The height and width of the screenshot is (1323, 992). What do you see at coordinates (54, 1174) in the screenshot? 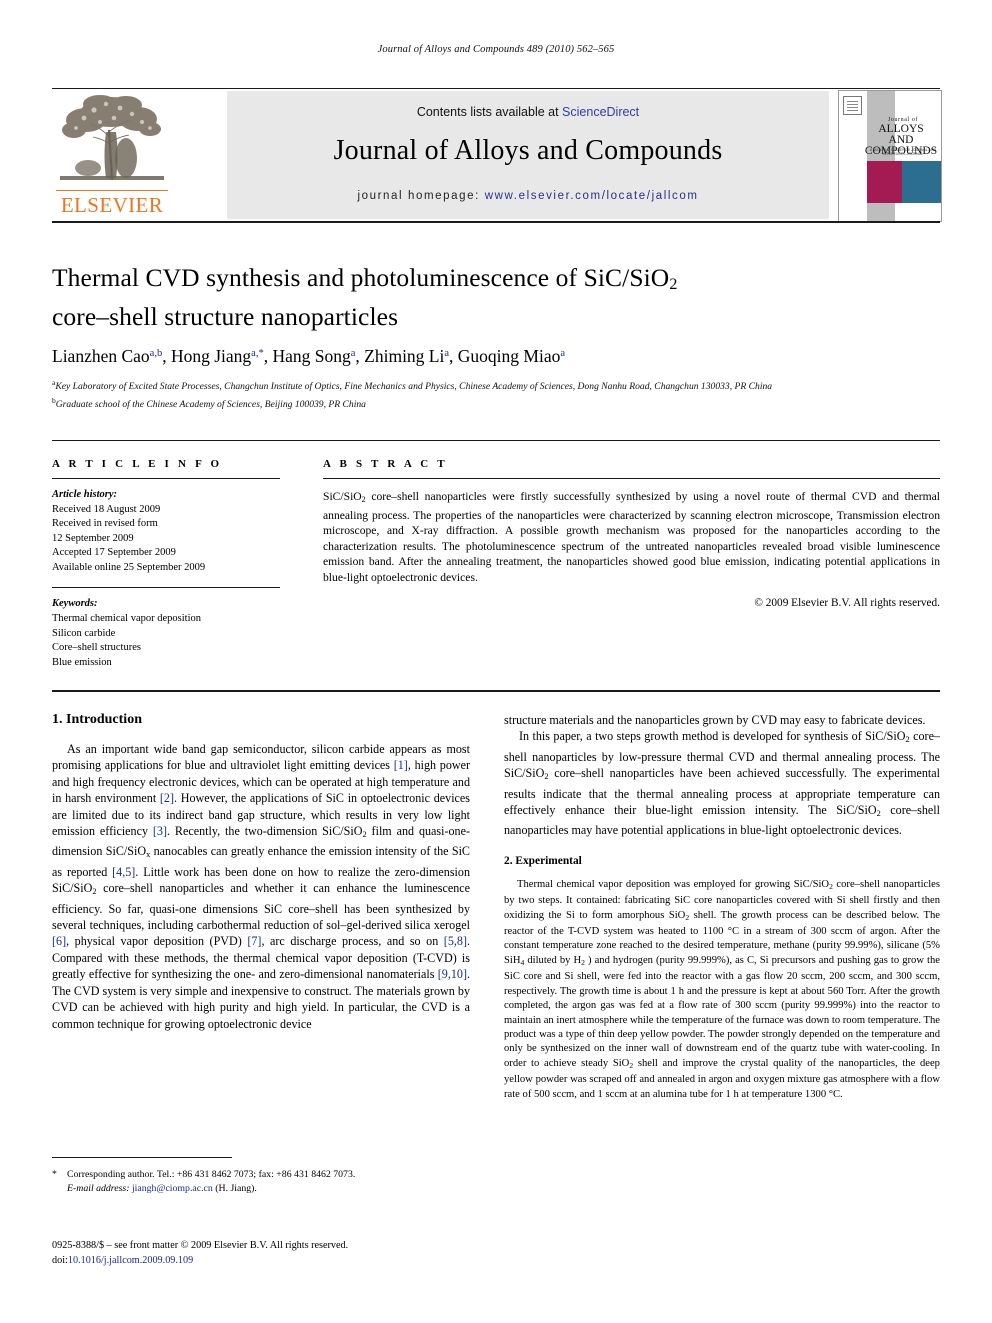
I see `footnote-star: *` at bounding box center [54, 1174].